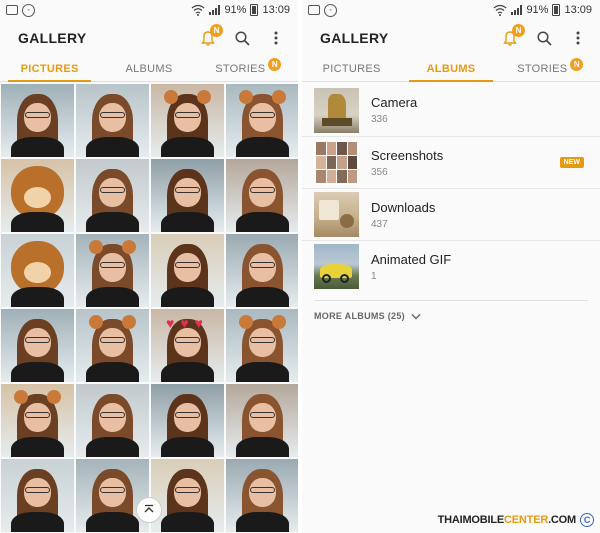 The width and height of the screenshot is (600, 533). What do you see at coordinates (587, 520) in the screenshot?
I see `watermark-logo-icon: C` at bounding box center [587, 520].